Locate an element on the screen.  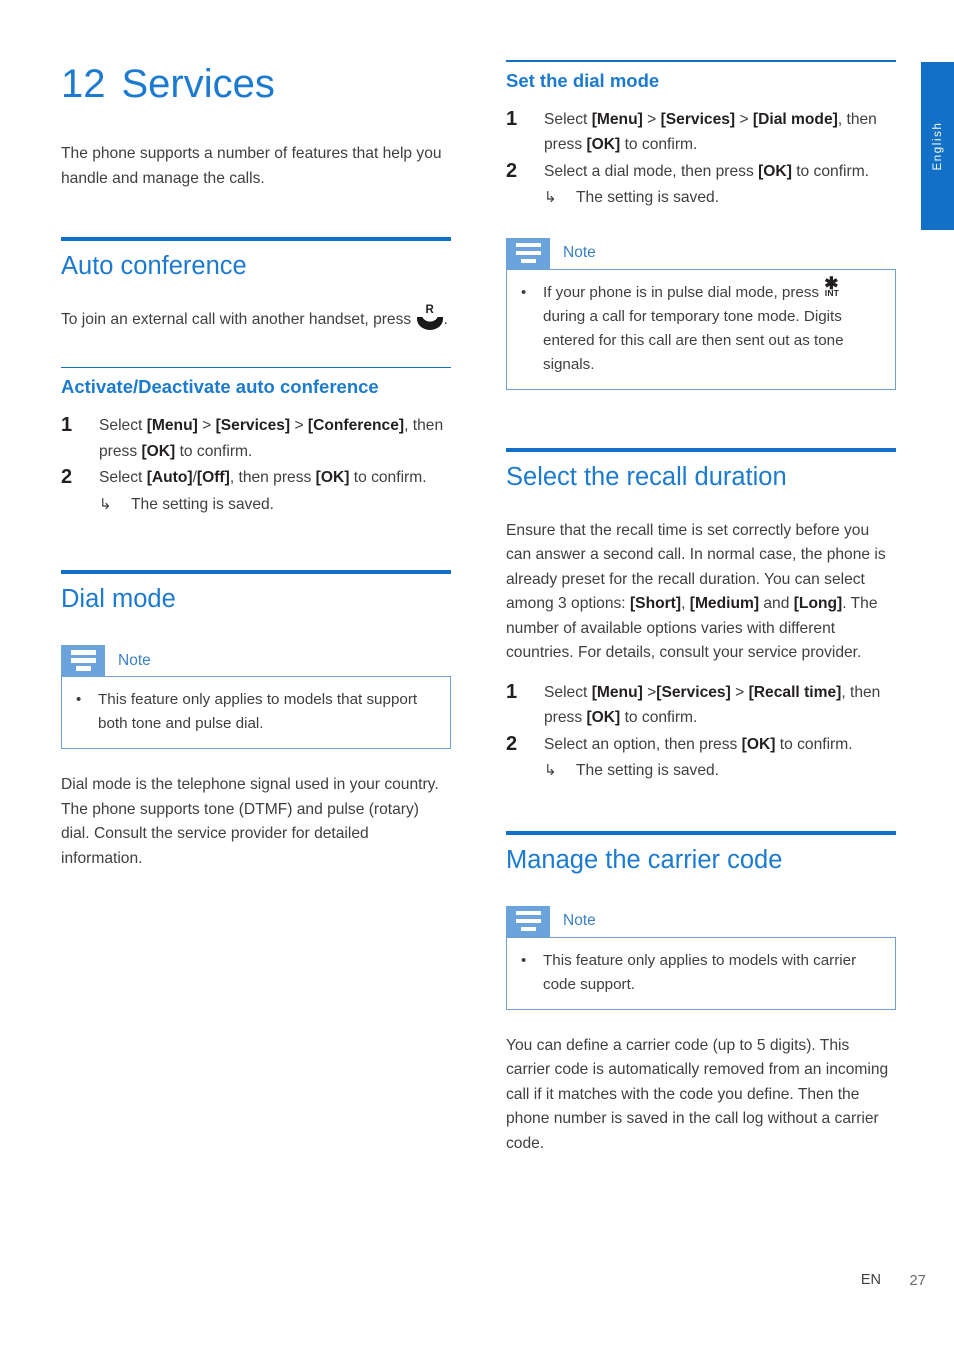
int-star-key-icon: ✱ INT is located at coordinates (832, 285).